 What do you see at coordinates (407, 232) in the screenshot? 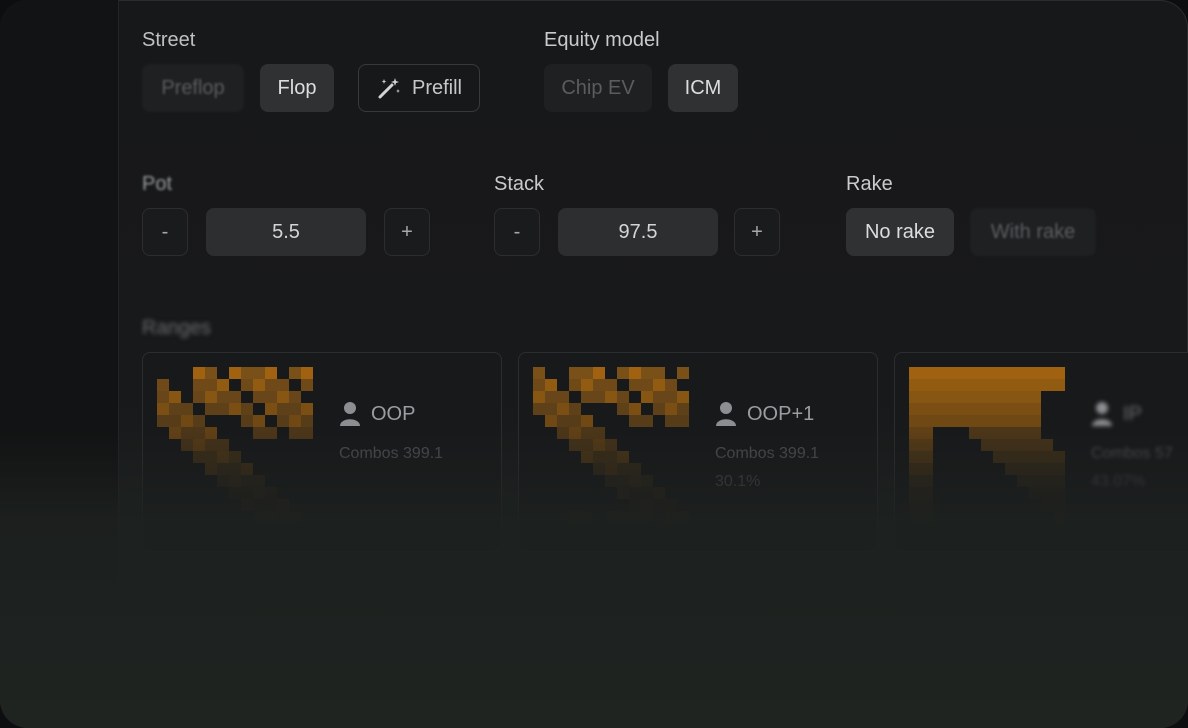
I see `pot-increment-button: +` at bounding box center [407, 232].